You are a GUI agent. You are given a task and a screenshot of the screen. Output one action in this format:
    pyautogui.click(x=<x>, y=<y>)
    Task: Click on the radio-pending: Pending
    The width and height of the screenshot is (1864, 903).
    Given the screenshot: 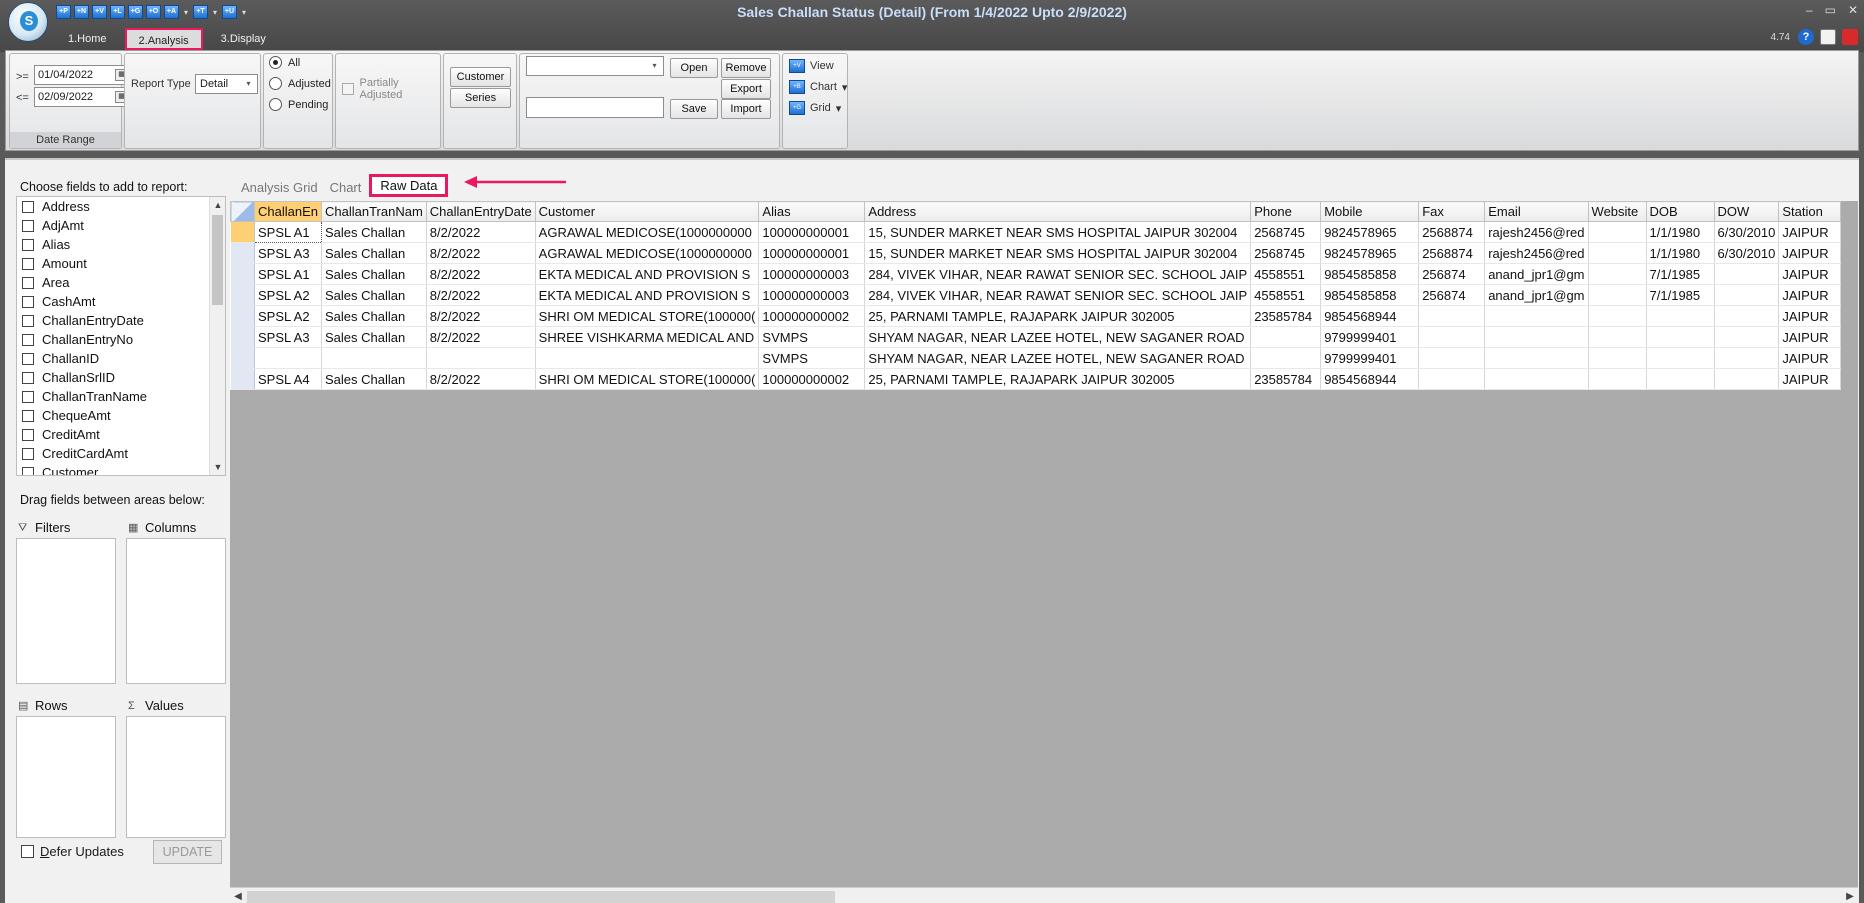 What is the action you would take?
    pyautogui.click(x=298, y=104)
    